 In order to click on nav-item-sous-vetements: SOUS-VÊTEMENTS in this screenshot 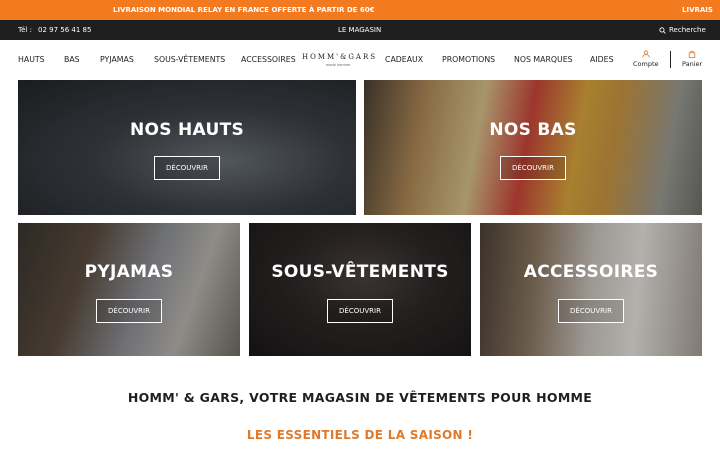, I will do `click(189, 60)`.